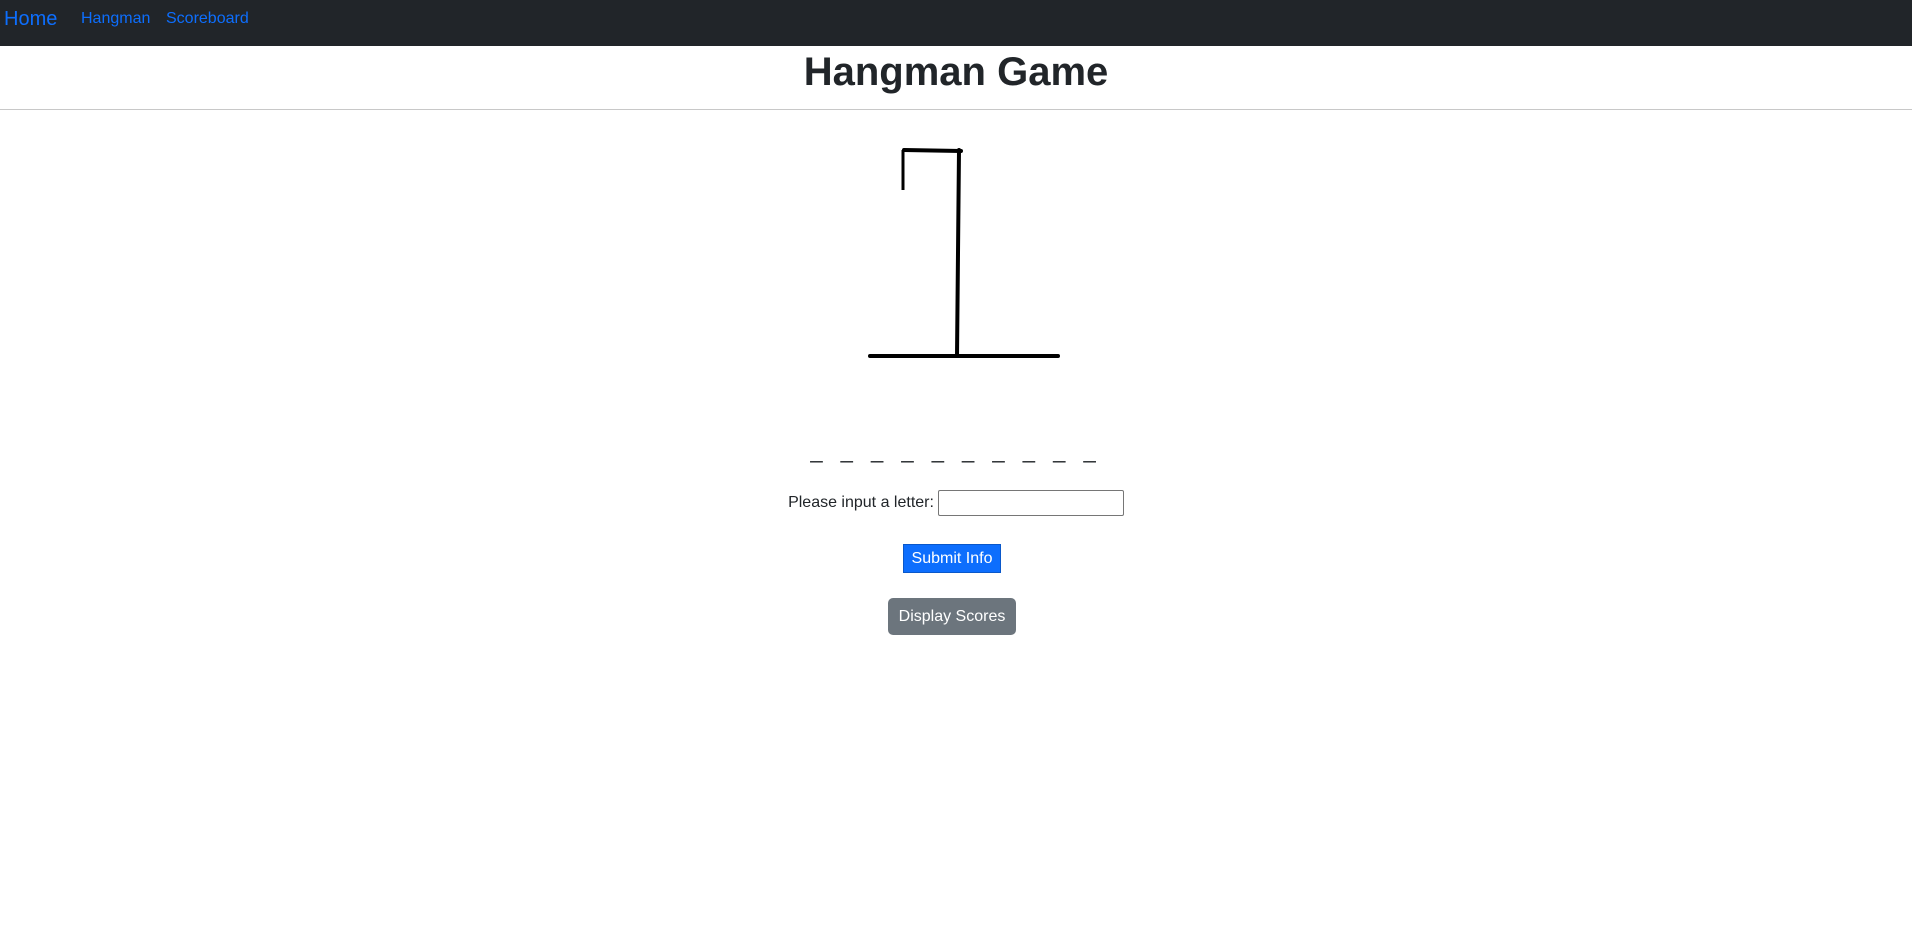  Describe the element at coordinates (952, 616) in the screenshot. I see `display-scores-button: Display Scores` at that location.